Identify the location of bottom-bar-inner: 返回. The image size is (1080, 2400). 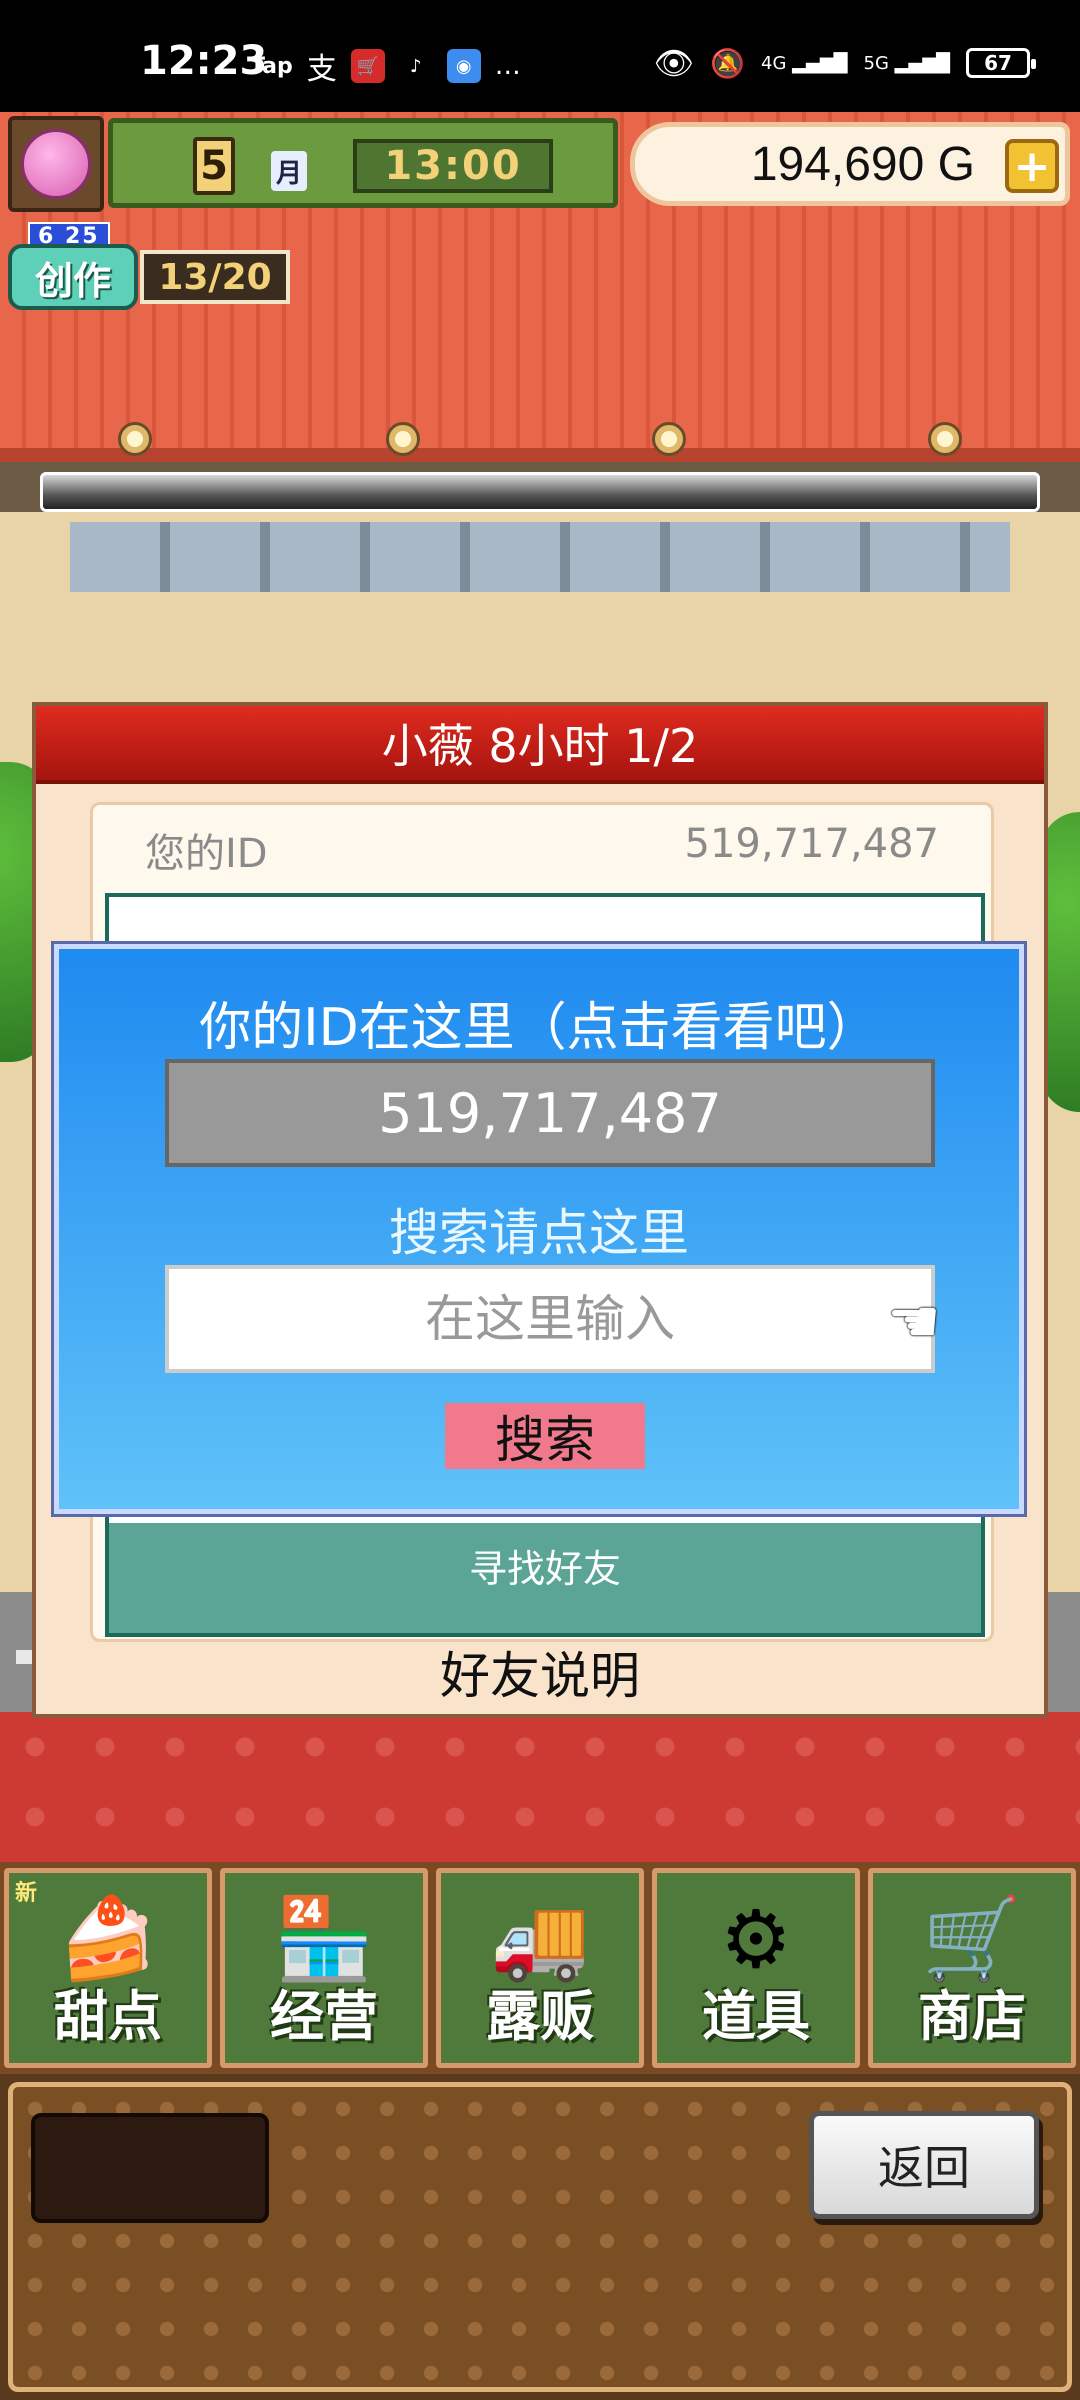
(540, 2237).